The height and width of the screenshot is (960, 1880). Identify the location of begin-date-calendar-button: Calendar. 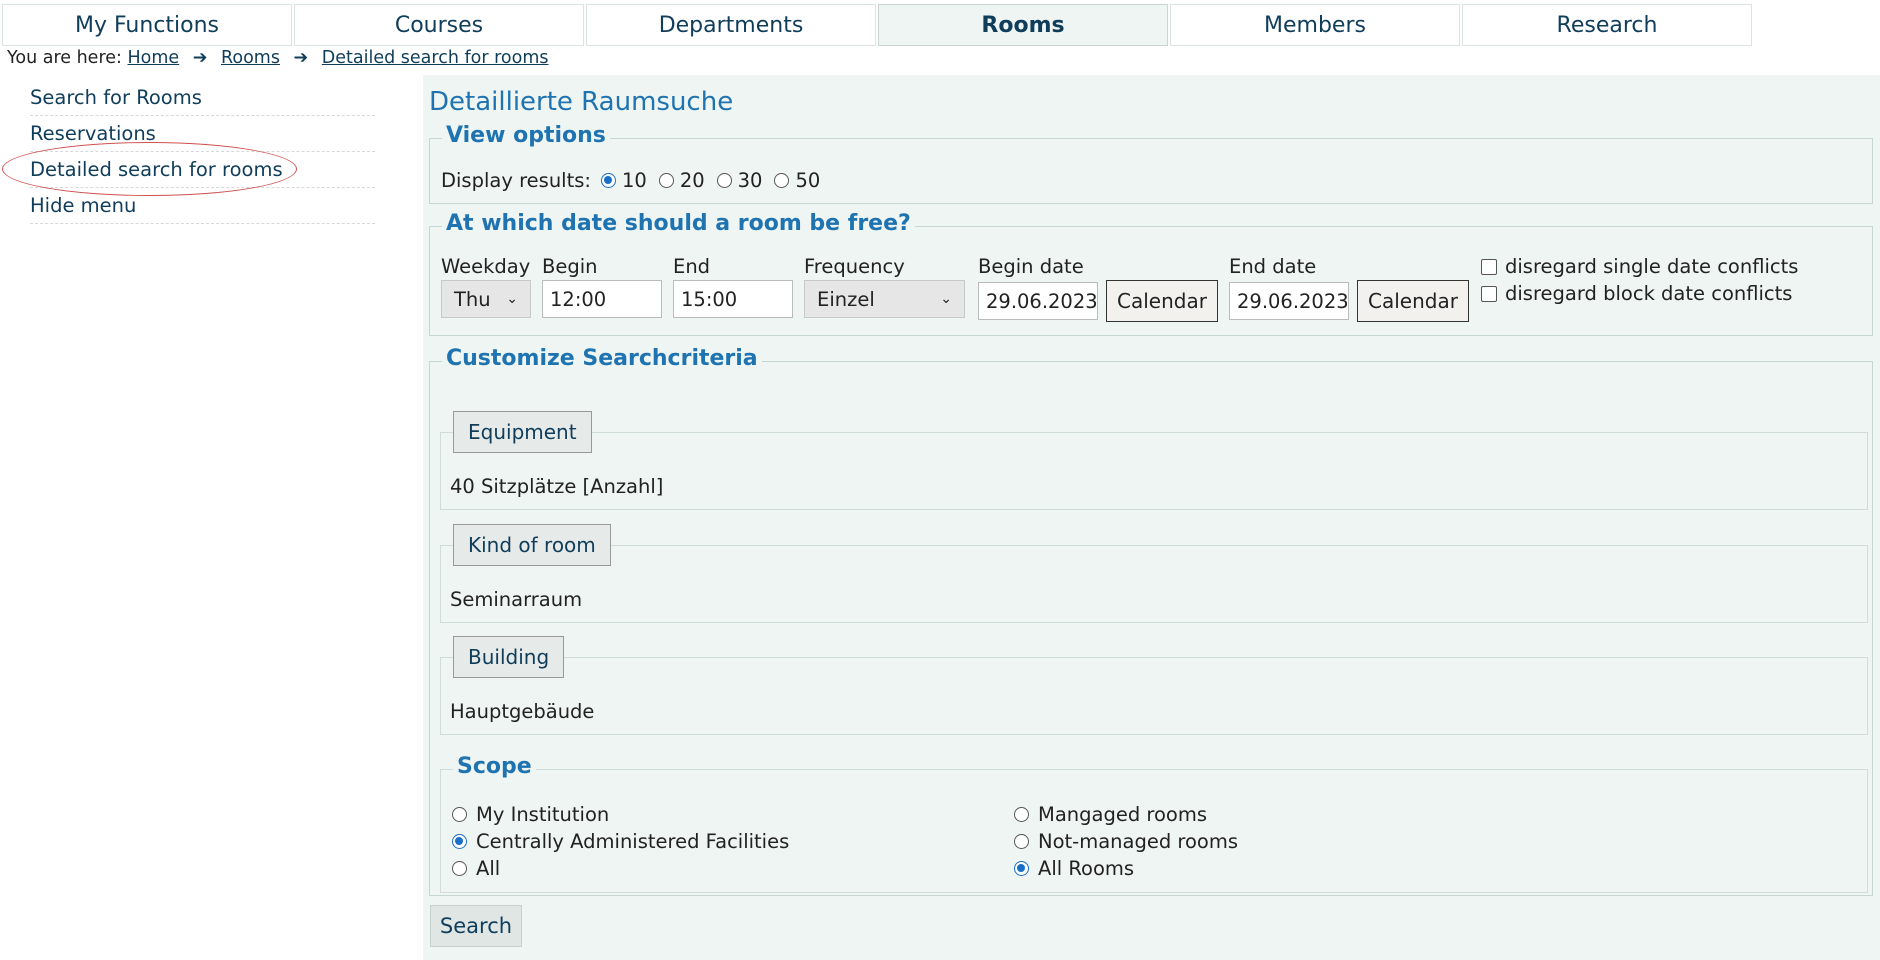
(1162, 301).